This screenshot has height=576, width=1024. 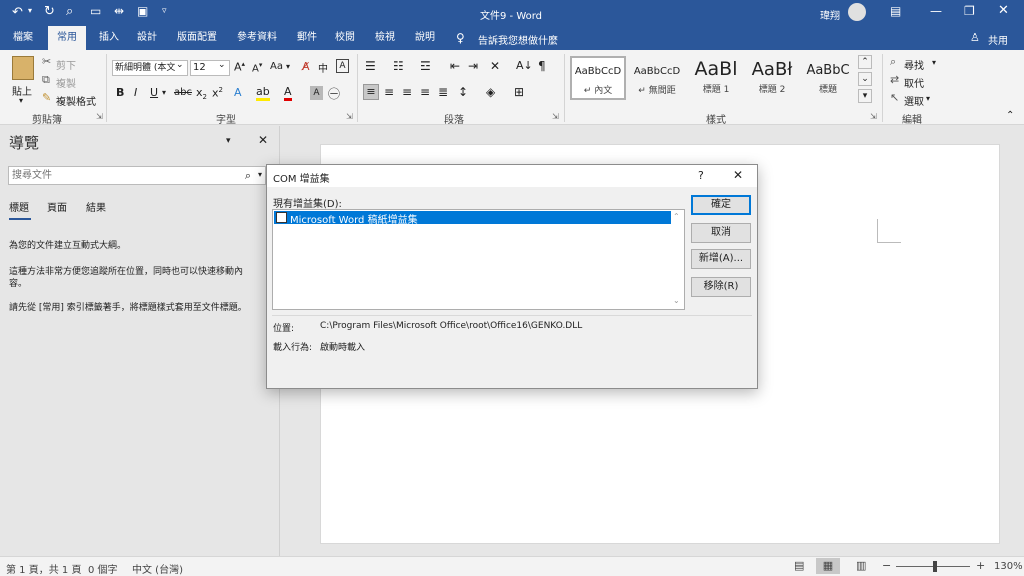 I want to click on superscript-icon: x2, so click(x=217, y=93).